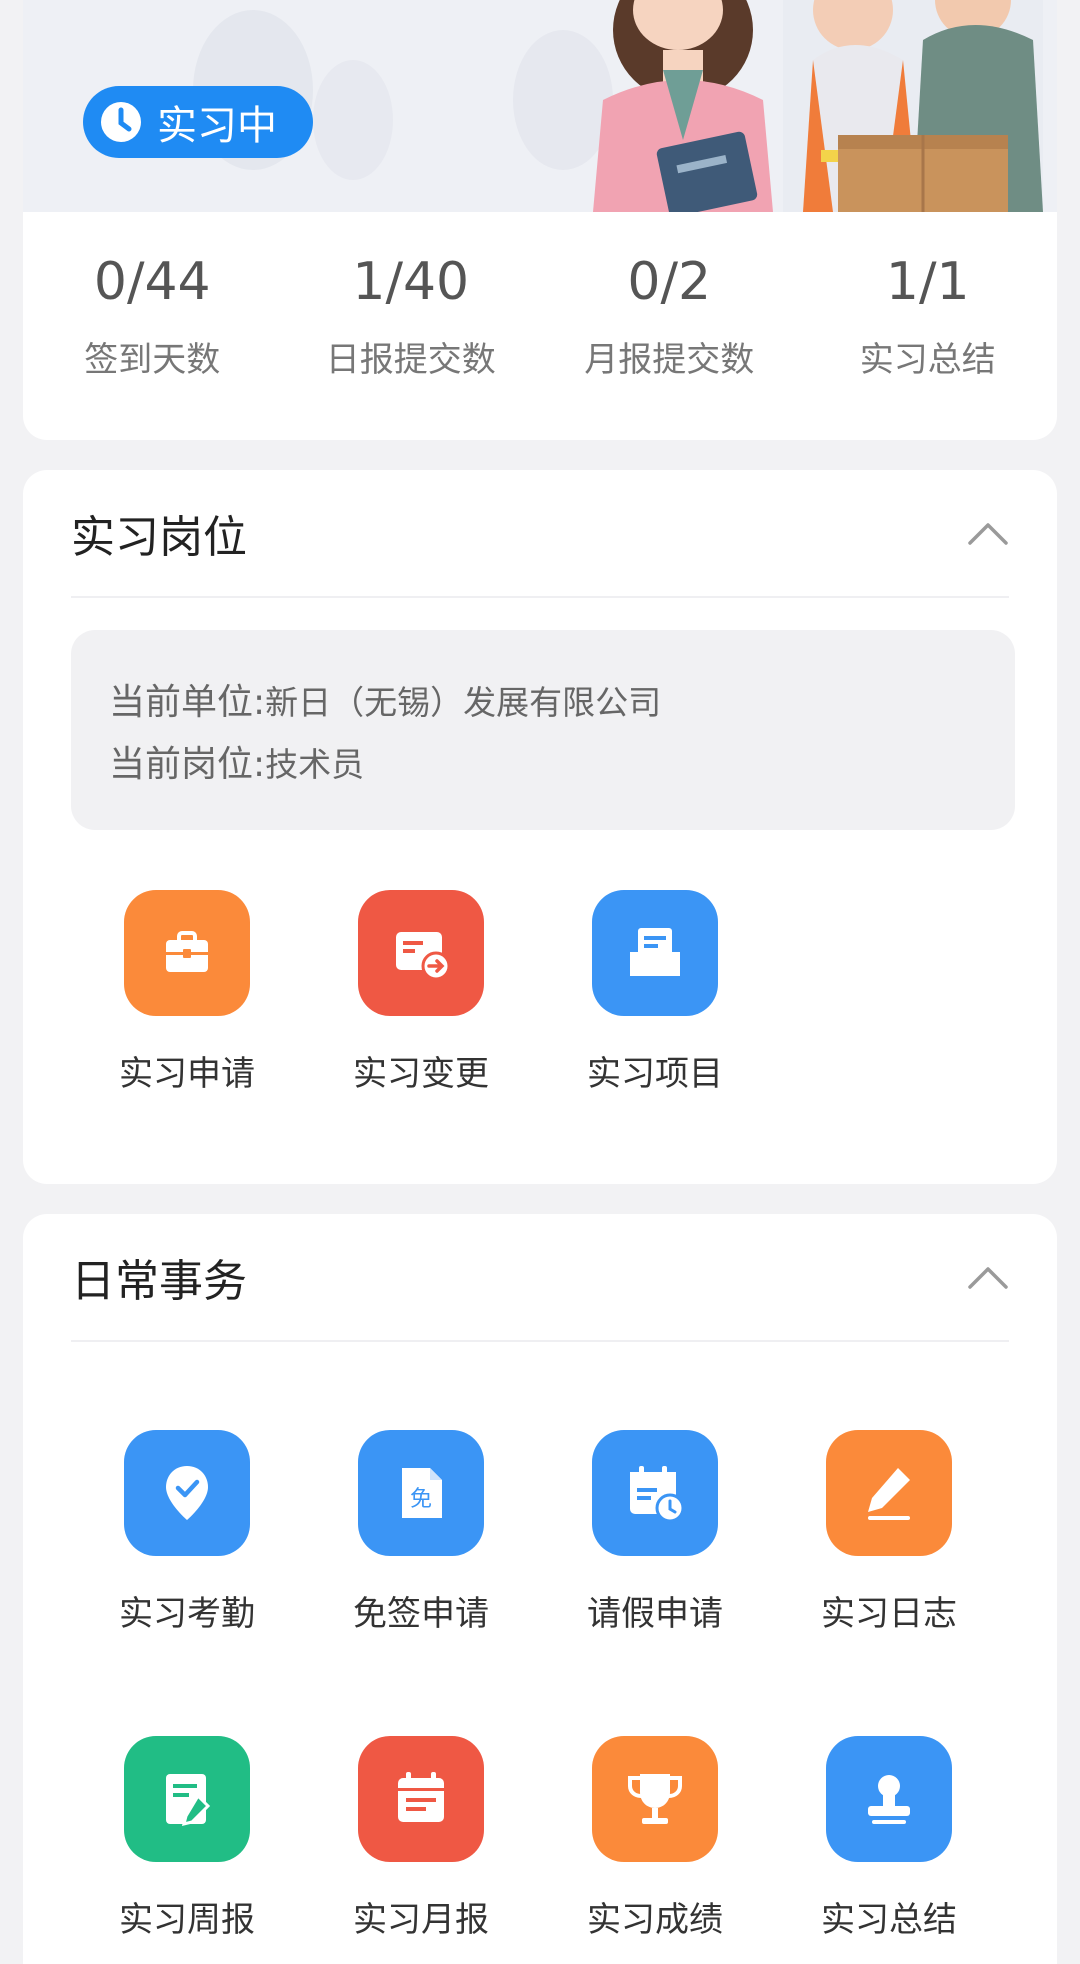 Image resolution: width=1080 pixels, height=1964 pixels. Describe the element at coordinates (463, 702) in the screenshot. I see `current-unit-value: 新日（无锡）发展有限公司` at that location.